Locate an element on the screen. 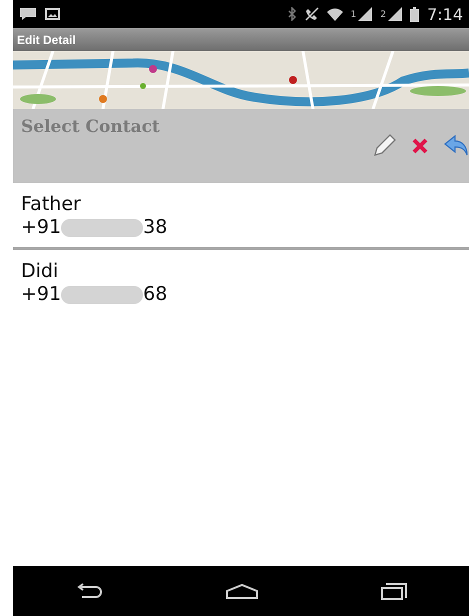 Image resolution: width=469 pixels, height=616 pixels. image-icon is located at coordinates (52, 14).